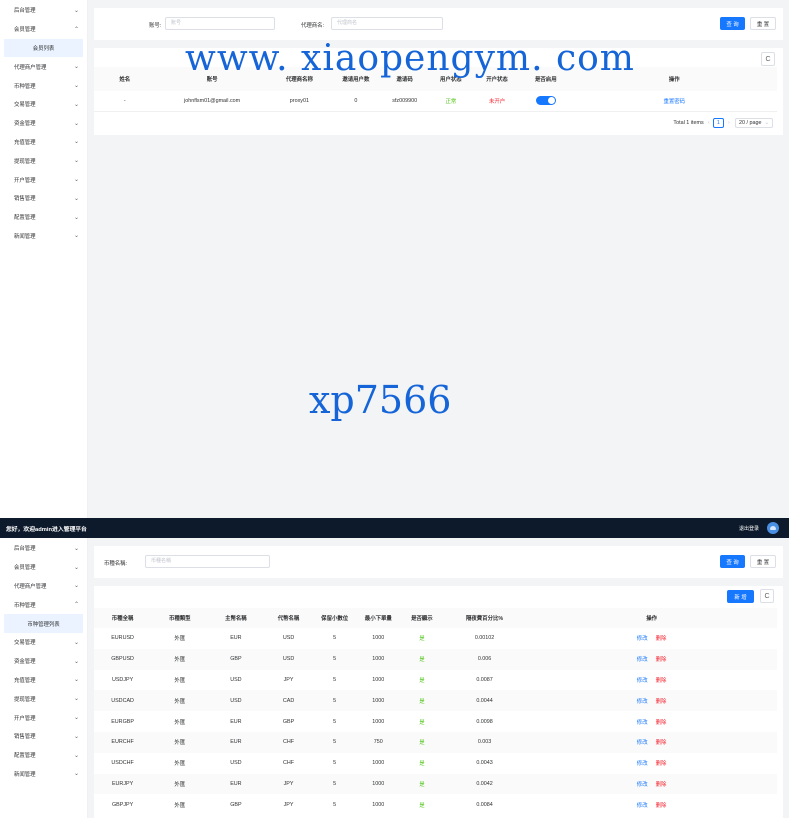 This screenshot has width=789, height=818. Describe the element at coordinates (688, 123) in the screenshot. I see `pagination-total: Total 1 items` at that location.